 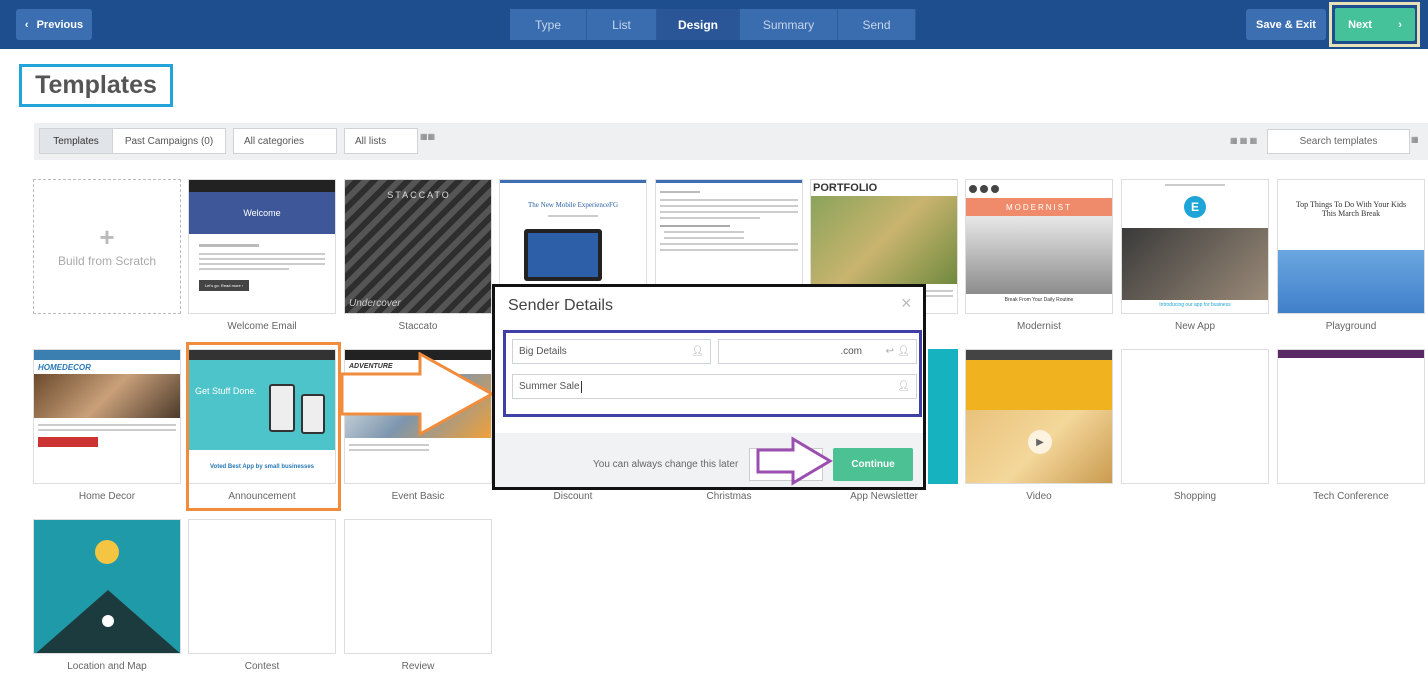 What do you see at coordinates (611, 351) in the screenshot?
I see `from-name-field: Big Details 👤︎` at bounding box center [611, 351].